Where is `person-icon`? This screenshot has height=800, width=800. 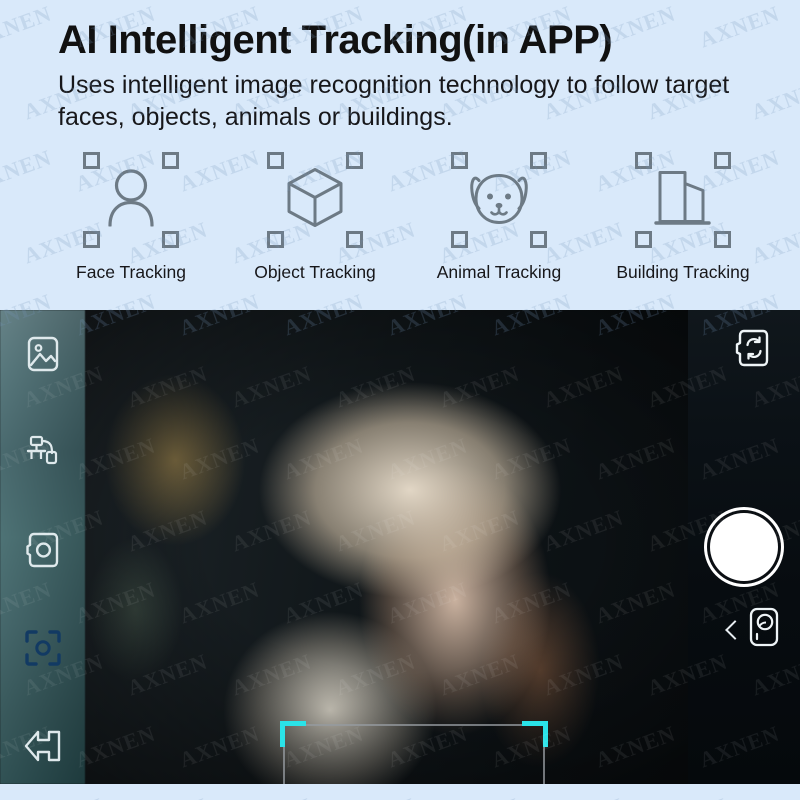 person-icon is located at coordinates (131, 200).